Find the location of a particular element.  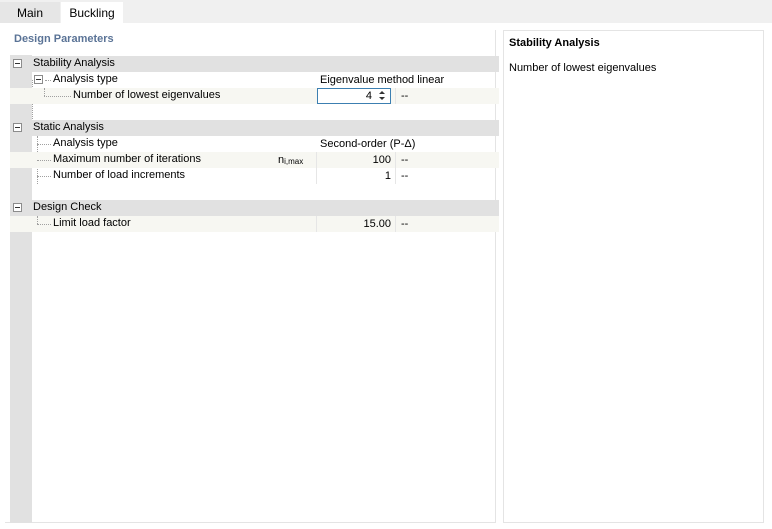

spinbox-arrows is located at coordinates (383, 96).